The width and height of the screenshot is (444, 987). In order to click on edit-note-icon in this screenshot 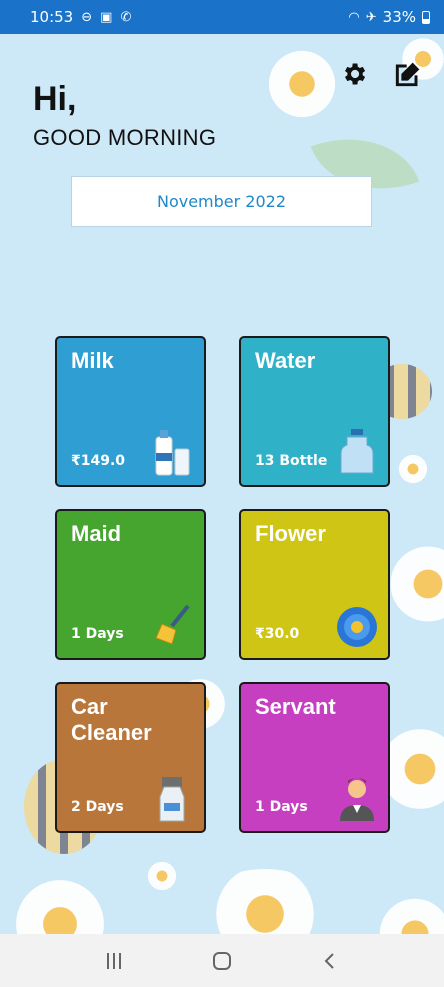, I will do `click(408, 74)`.